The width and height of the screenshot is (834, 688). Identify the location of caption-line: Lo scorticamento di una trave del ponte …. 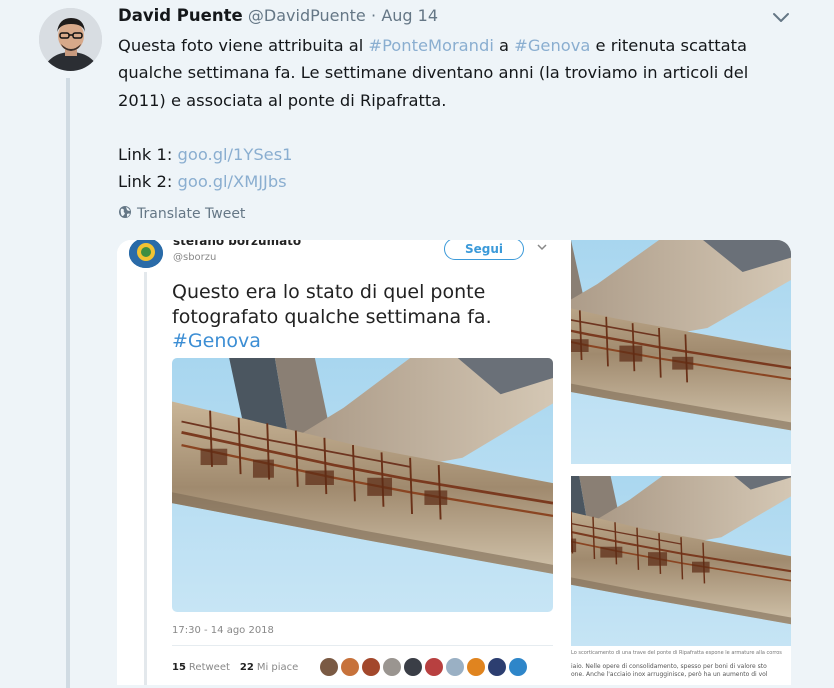
(676, 653).